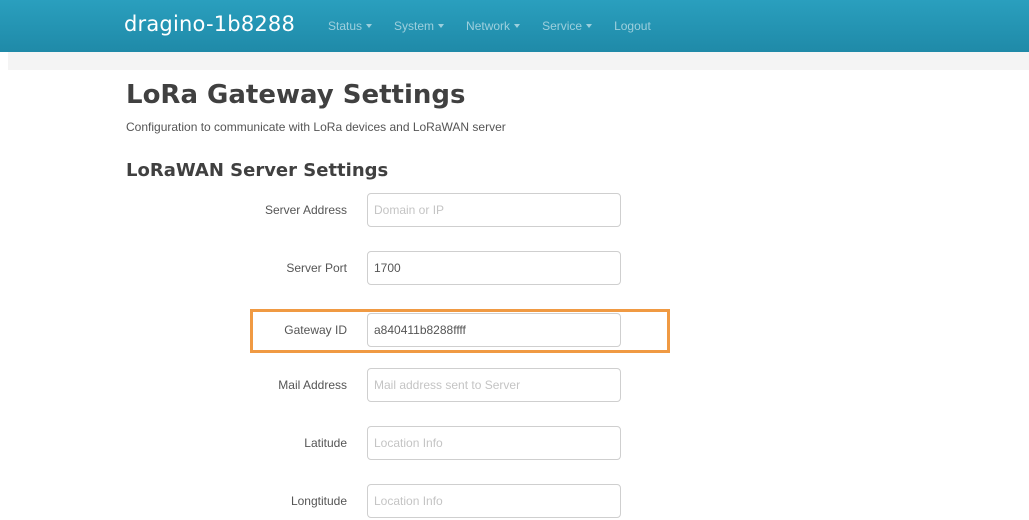  I want to click on server-address-input, so click(494, 210).